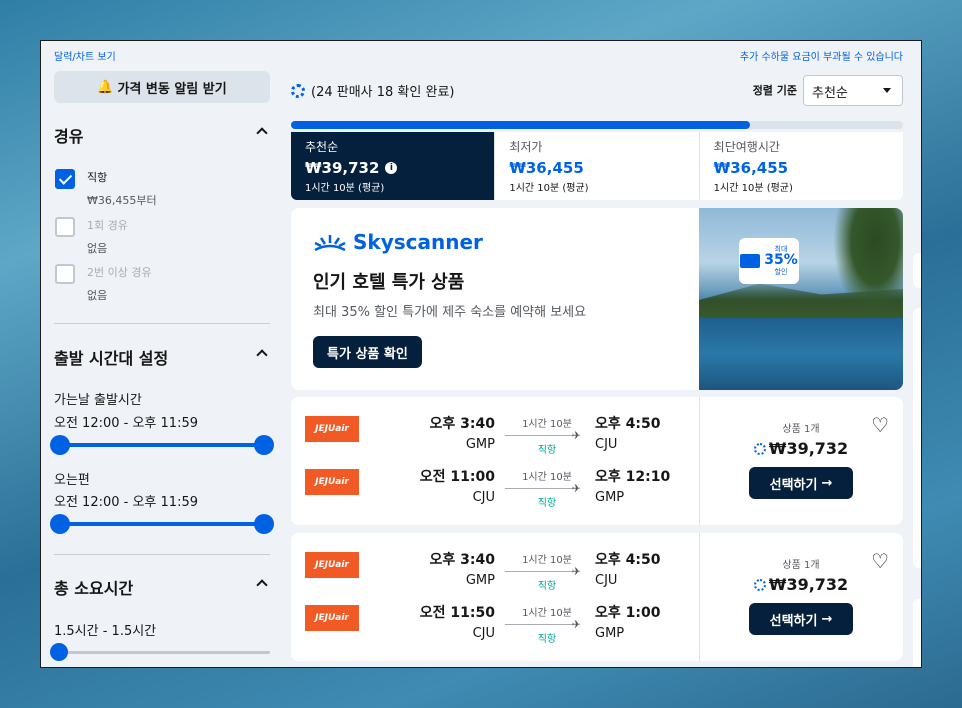  I want to click on price-alert-label: 가격 변동 알림 받기, so click(172, 89).